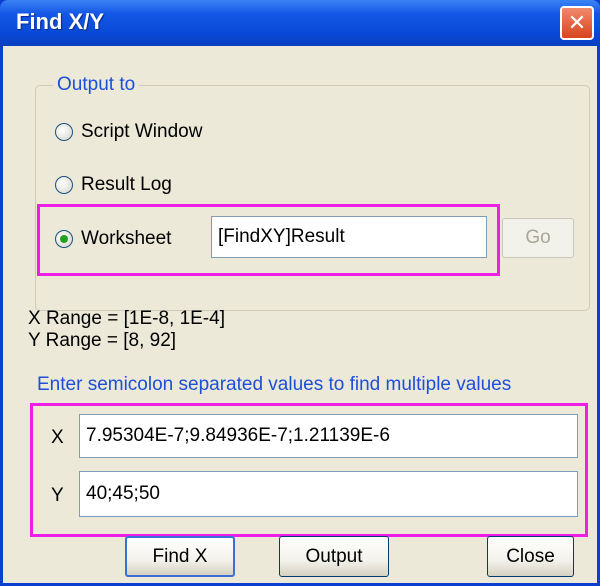 The height and width of the screenshot is (586, 612). What do you see at coordinates (64, 239) in the screenshot?
I see `radio-checked-icon` at bounding box center [64, 239].